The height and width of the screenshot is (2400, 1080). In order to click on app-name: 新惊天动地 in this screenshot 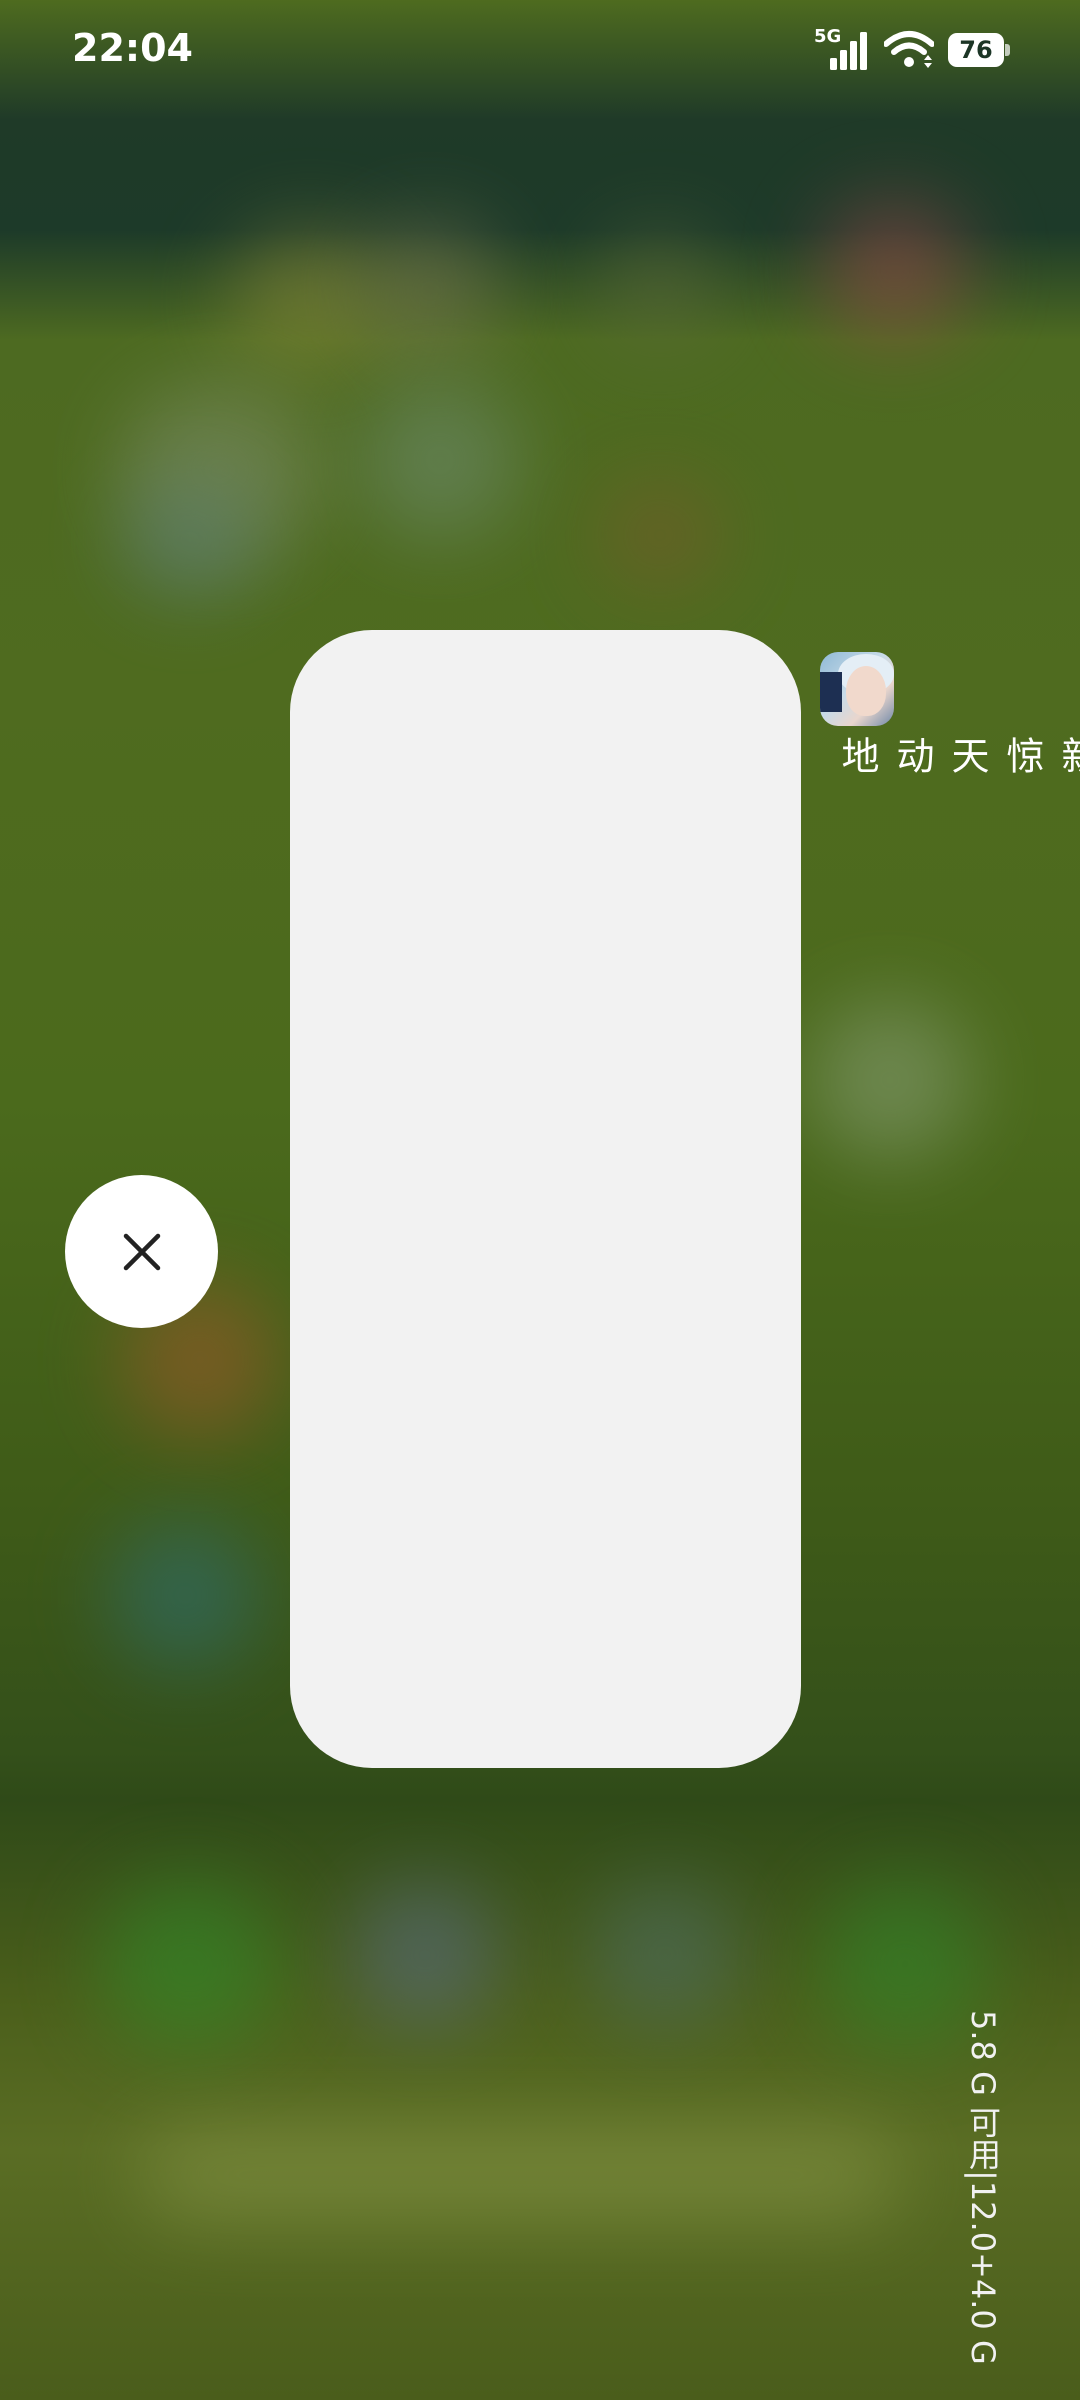, I will do `click(957, 755)`.